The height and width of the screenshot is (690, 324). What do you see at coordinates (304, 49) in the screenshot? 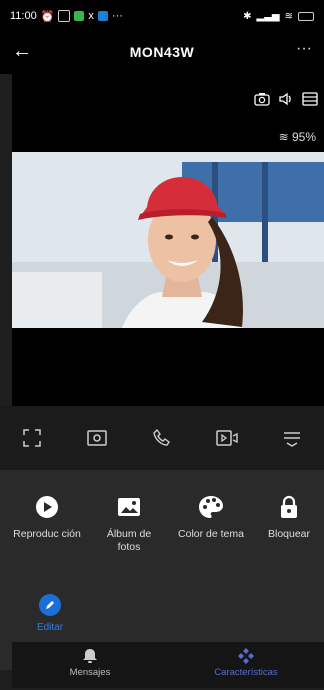
I see `more-menu-button: ···` at bounding box center [304, 49].